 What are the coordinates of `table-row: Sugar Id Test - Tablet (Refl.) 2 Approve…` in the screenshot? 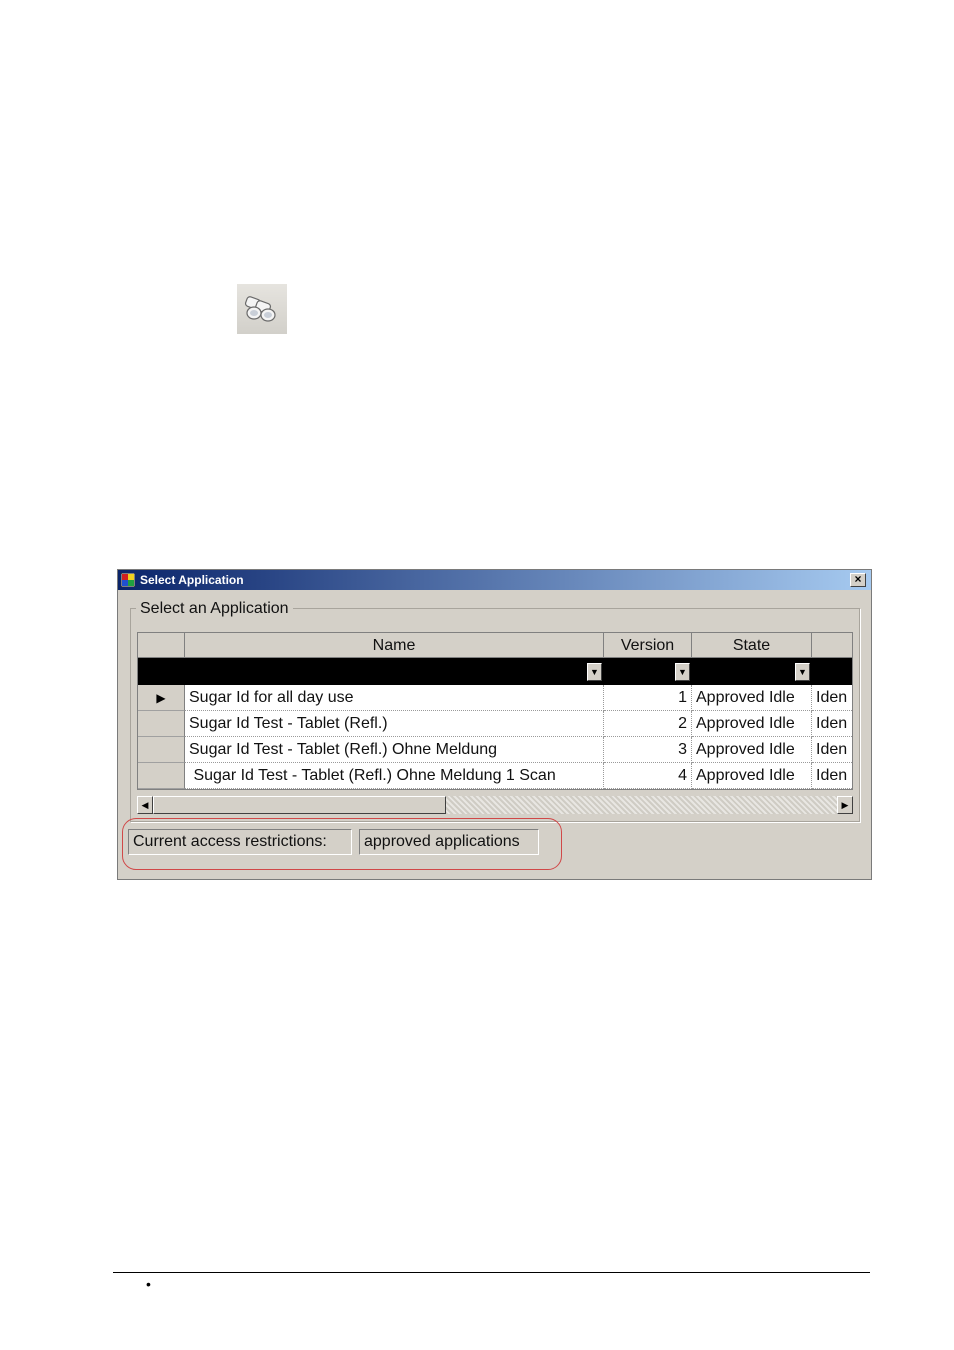 It's located at (495, 724).